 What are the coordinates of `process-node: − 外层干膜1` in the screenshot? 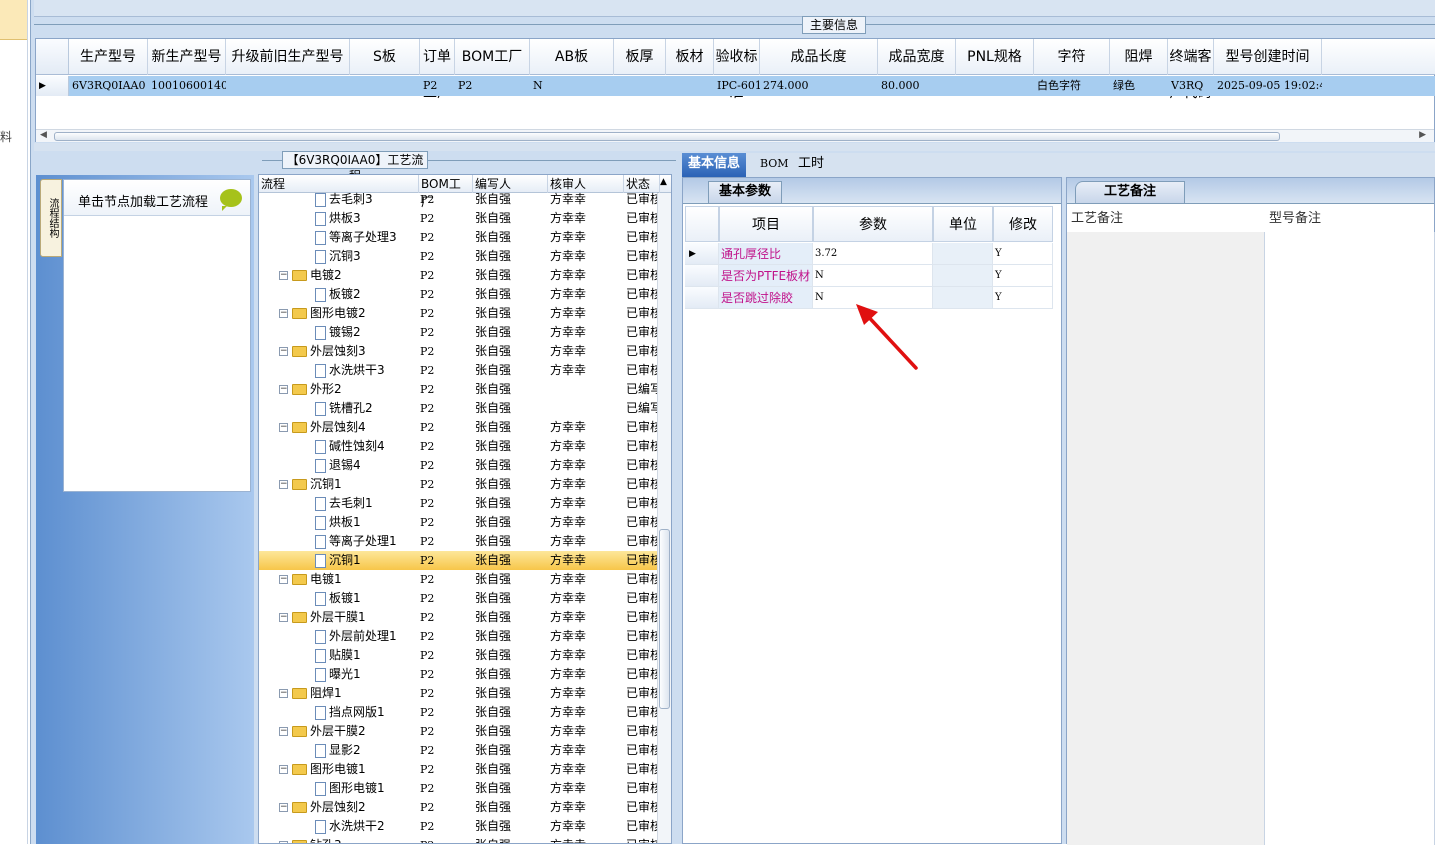 It's located at (322, 617).